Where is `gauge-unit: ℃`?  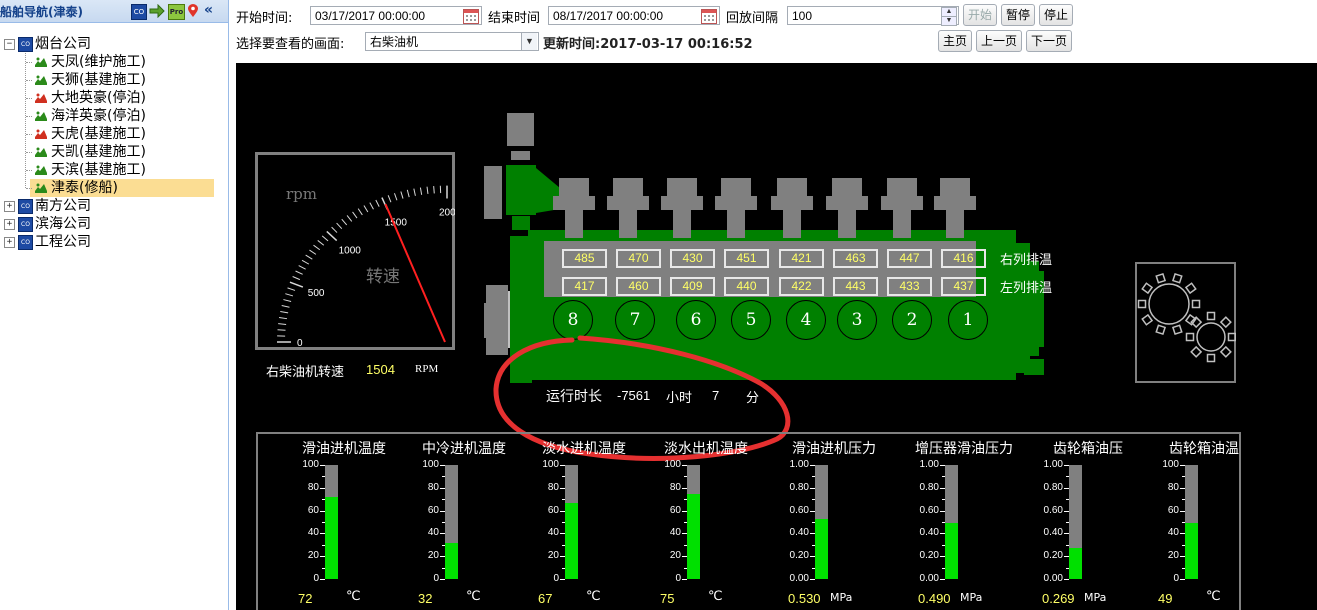
gauge-unit: ℃ is located at coordinates (715, 596).